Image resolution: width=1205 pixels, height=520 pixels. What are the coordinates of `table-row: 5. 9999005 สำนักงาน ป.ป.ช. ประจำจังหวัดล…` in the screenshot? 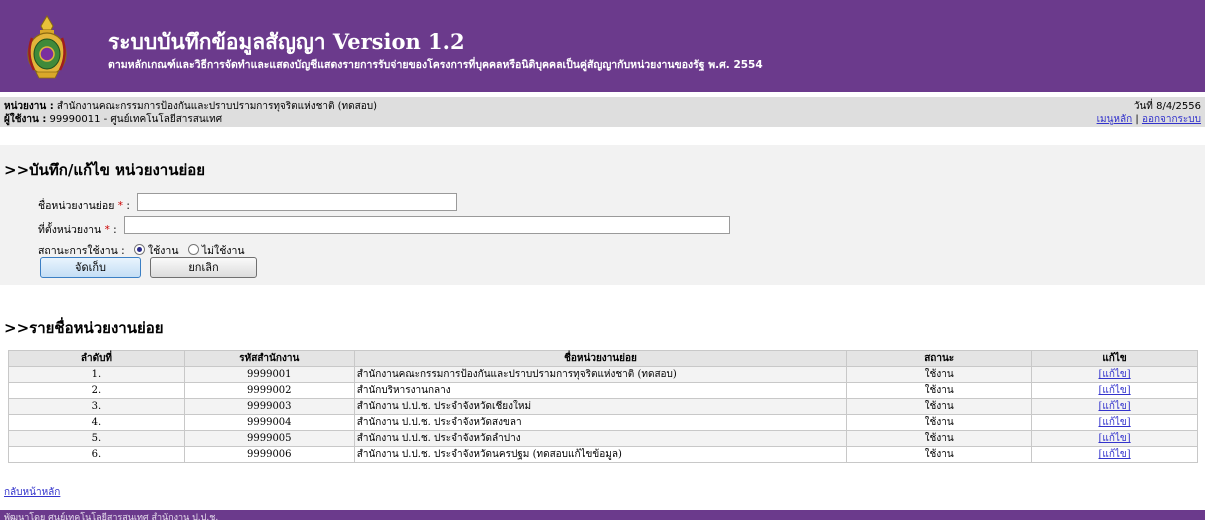 It's located at (603, 438).